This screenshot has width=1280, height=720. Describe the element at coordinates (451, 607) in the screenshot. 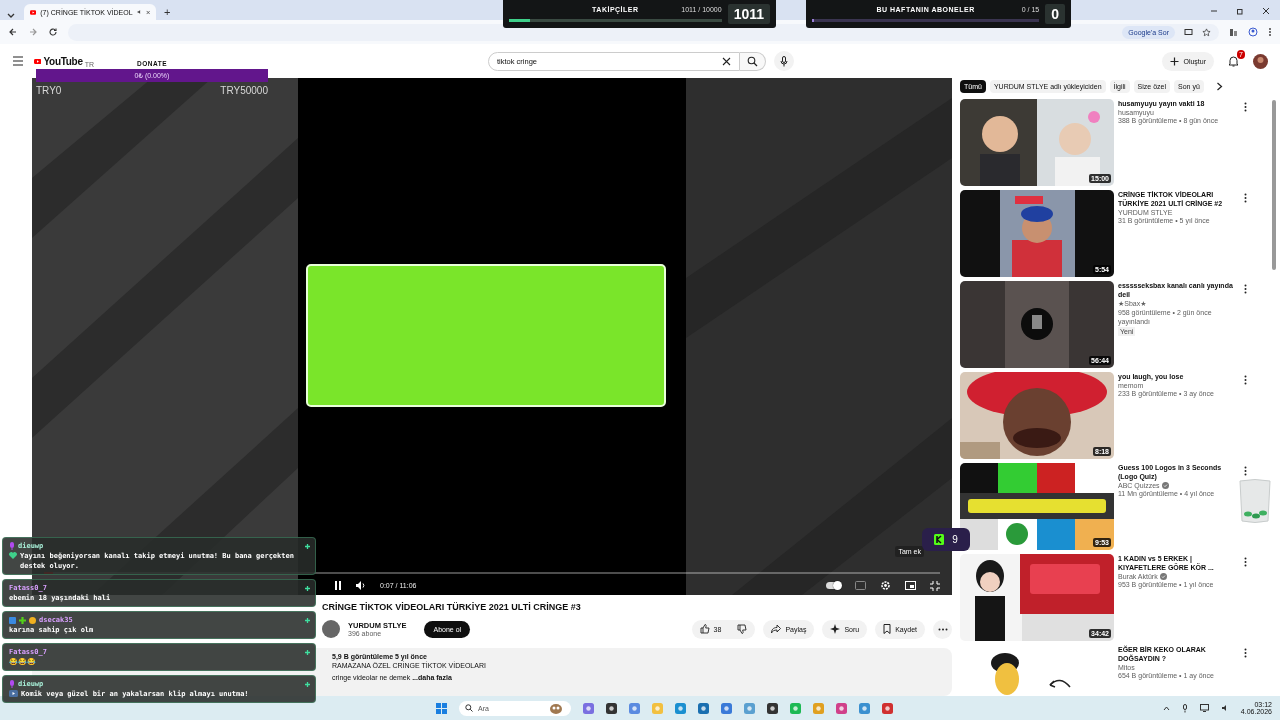

I see `video-title: CRİNGE TİKTOK VİDEOLARI TÜRKİYE 2021 ULTİ CRİNGE #3` at that location.